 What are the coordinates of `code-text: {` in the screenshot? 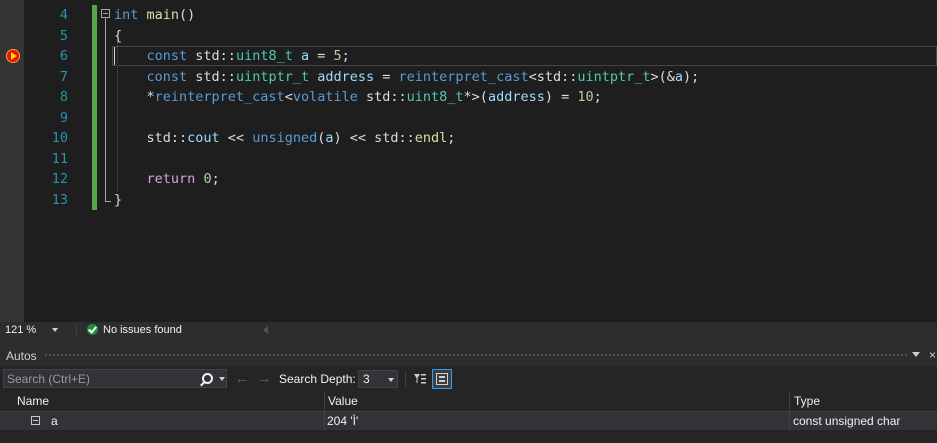 It's located at (118, 36).